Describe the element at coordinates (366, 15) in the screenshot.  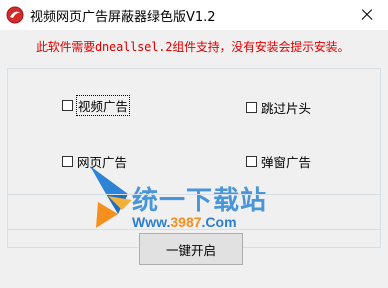
I see `close-icon` at that location.